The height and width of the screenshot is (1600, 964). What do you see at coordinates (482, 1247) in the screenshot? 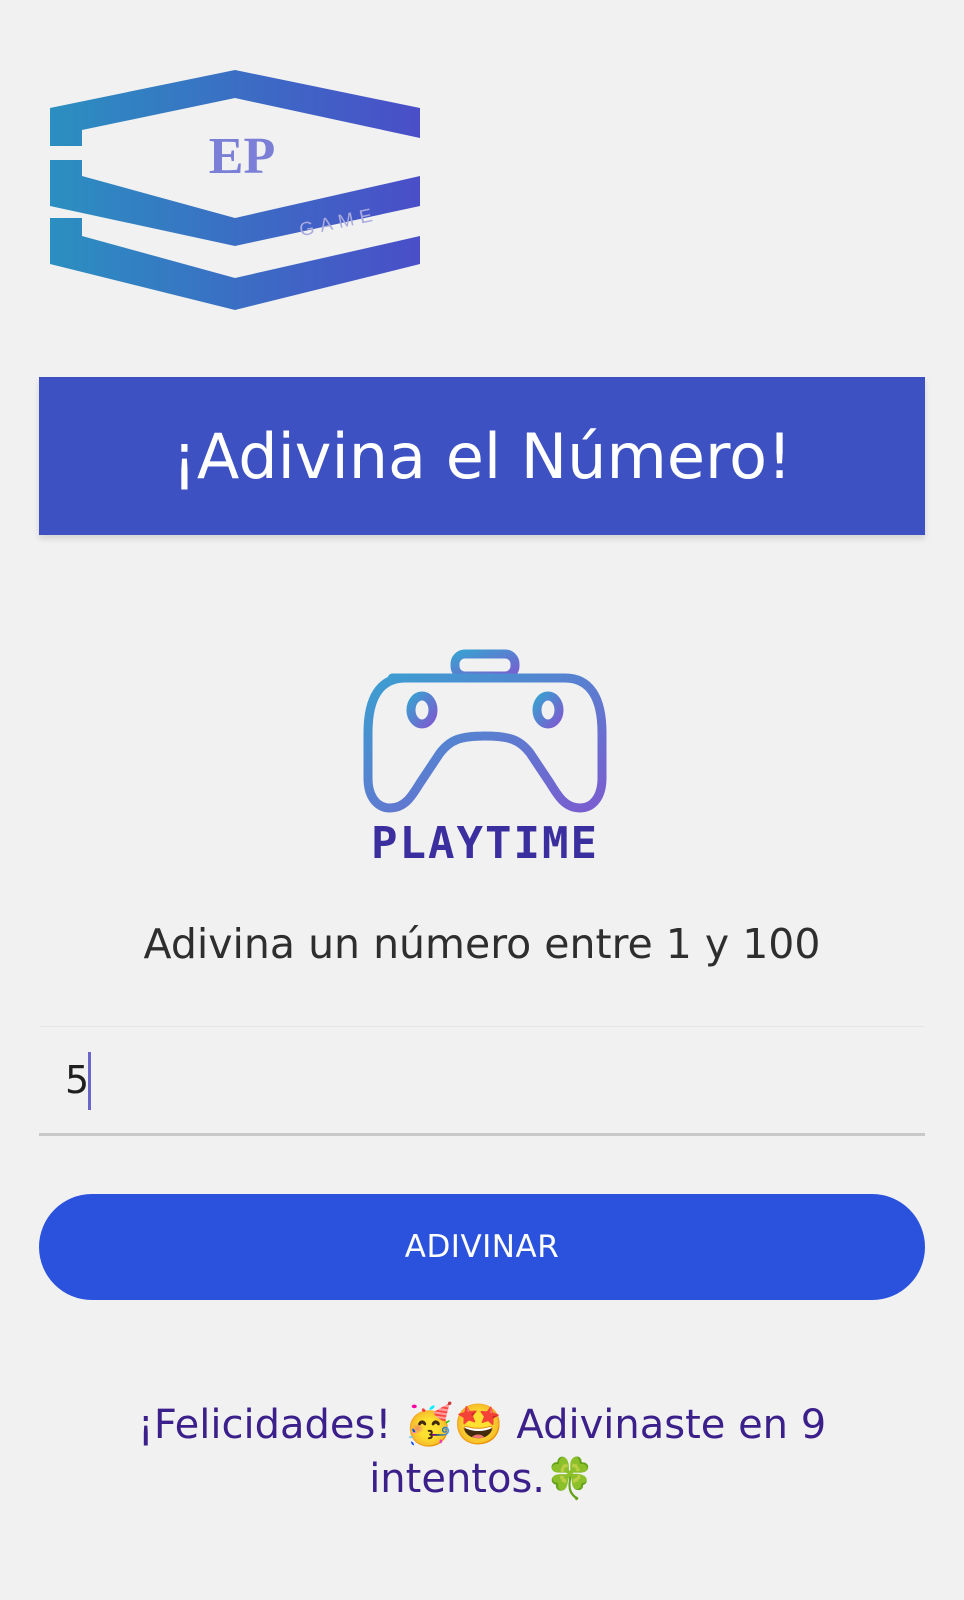
I see `guess-button: ADIVINAR` at bounding box center [482, 1247].